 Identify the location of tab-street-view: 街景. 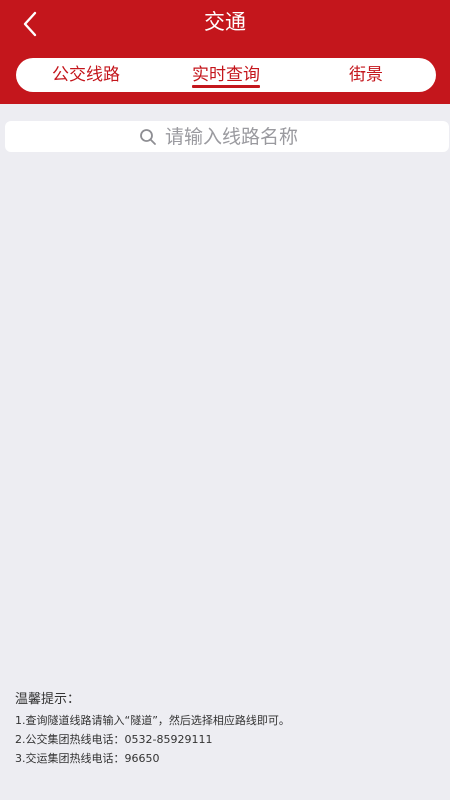
(366, 75).